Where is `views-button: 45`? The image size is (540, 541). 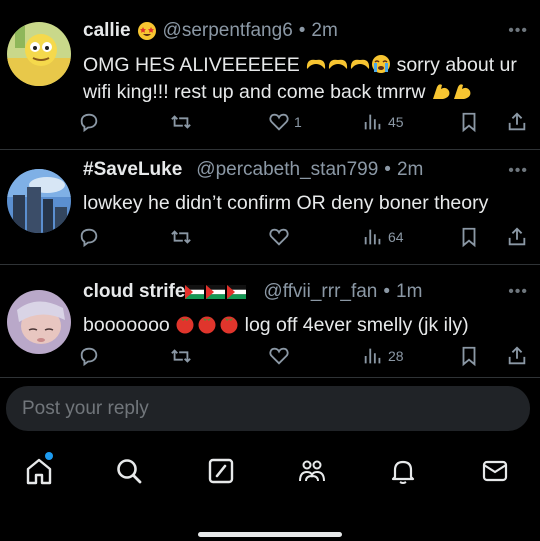 views-button: 45 is located at coordinates (383, 122).